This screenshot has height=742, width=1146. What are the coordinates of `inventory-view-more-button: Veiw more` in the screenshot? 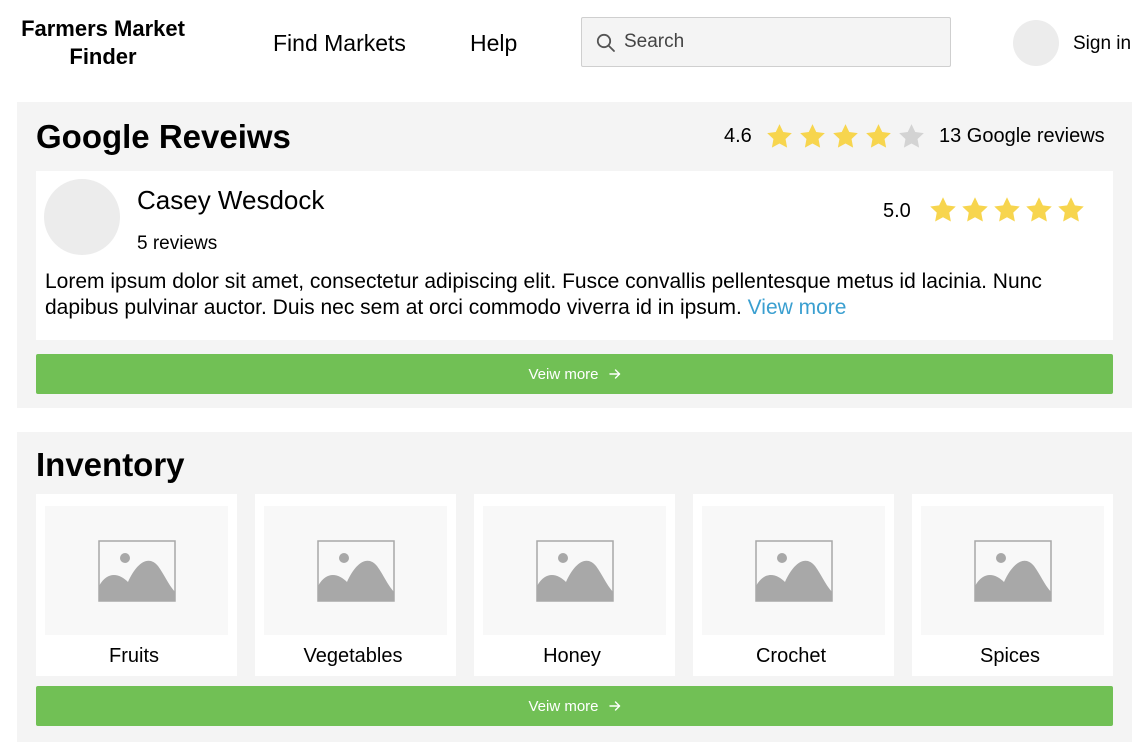 It's located at (574, 706).